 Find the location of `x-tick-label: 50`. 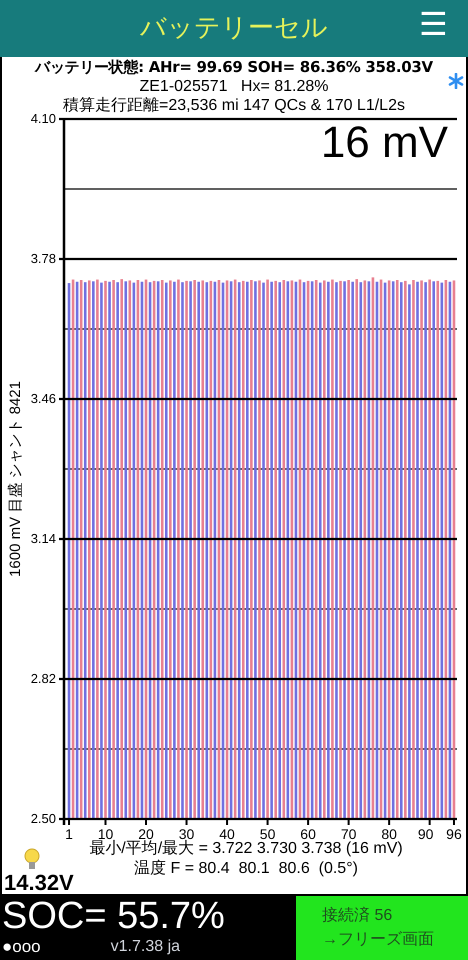

x-tick-label: 50 is located at coordinates (268, 834).